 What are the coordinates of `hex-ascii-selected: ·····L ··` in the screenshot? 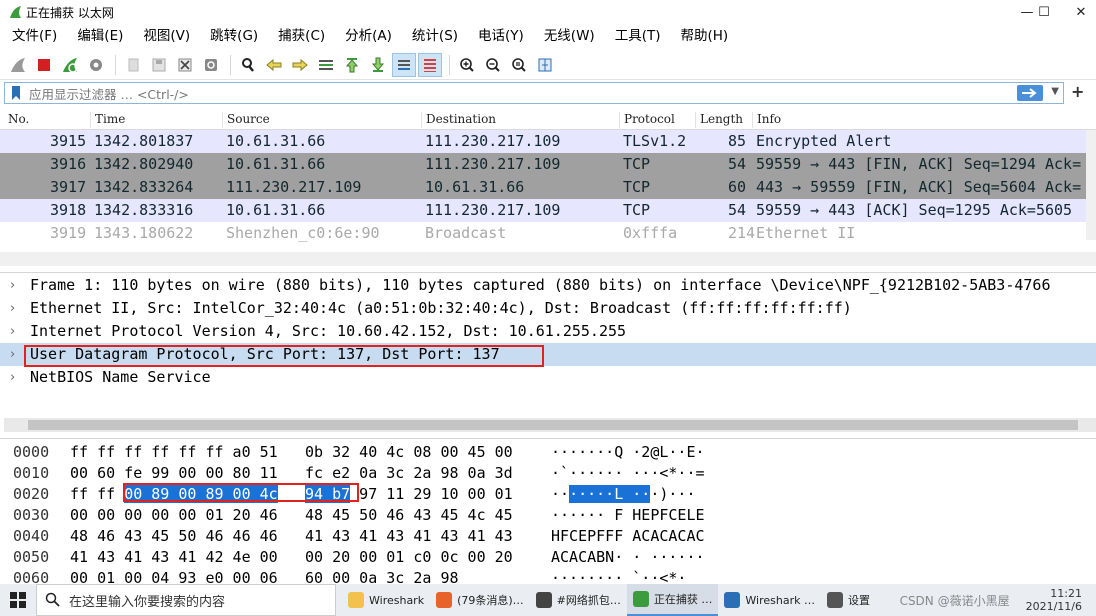 It's located at (610, 494).